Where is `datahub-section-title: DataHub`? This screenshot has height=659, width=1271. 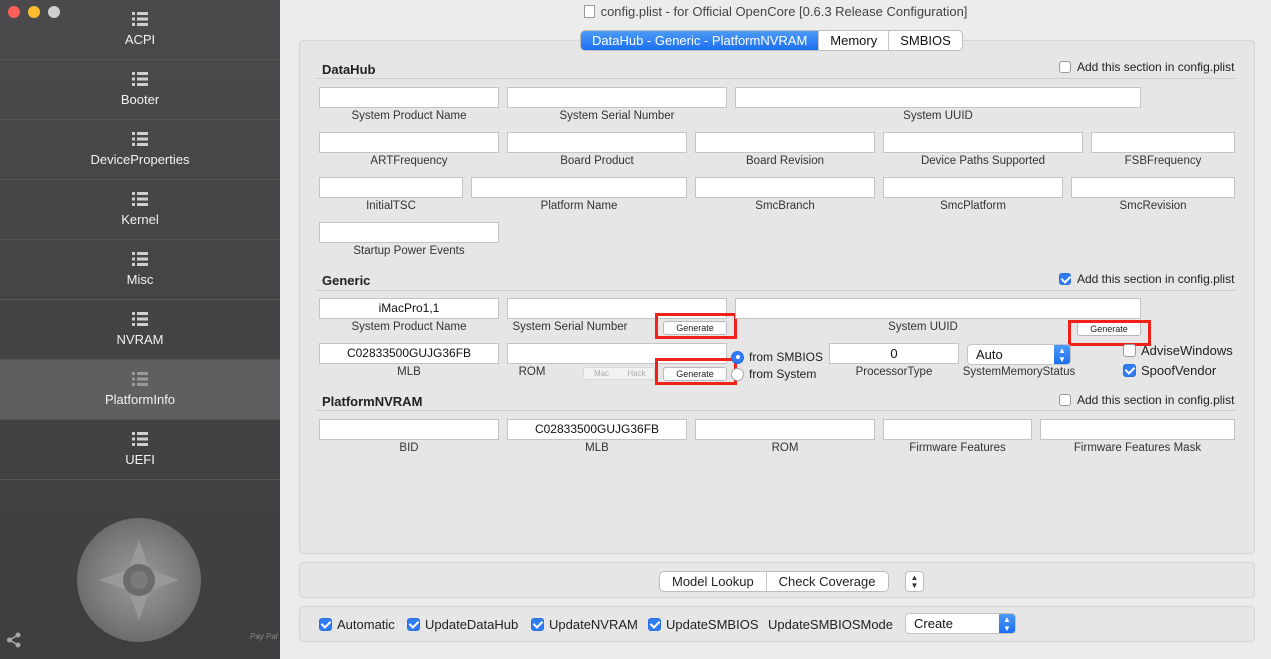 datahub-section-title: DataHub is located at coordinates (349, 69).